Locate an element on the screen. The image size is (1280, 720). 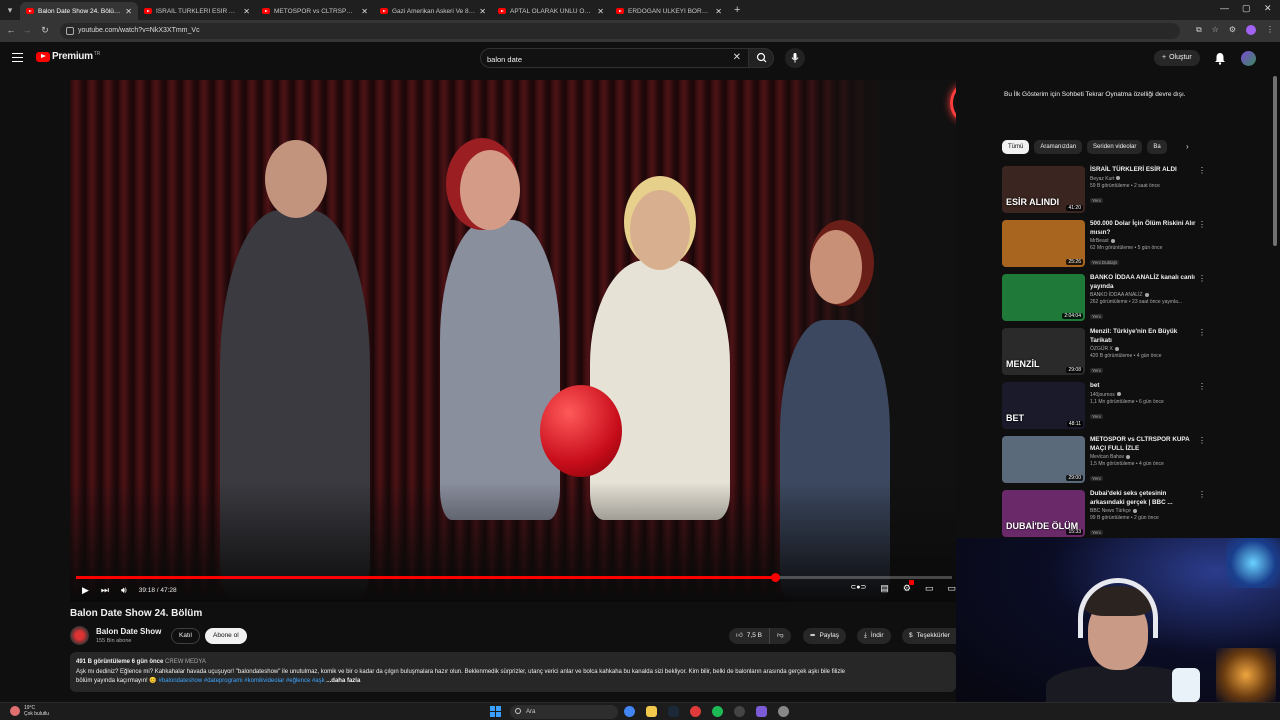
site-info-icon is located at coordinates (70, 31).